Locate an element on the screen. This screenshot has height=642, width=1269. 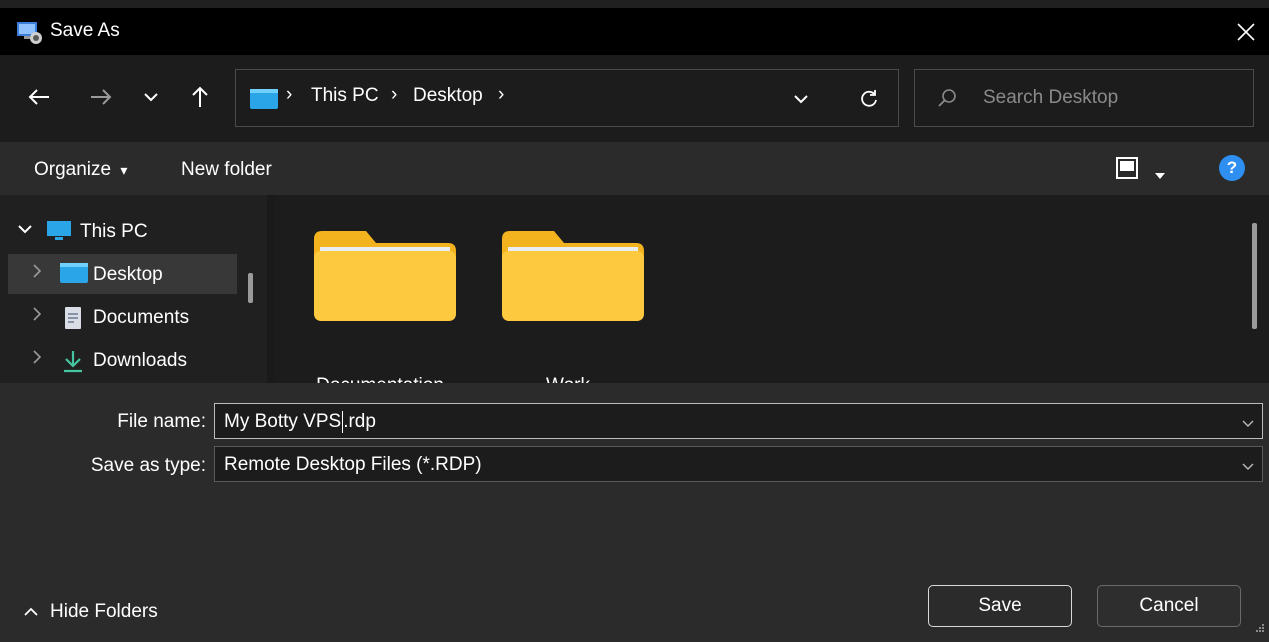
tree-item-desktop: Desktop is located at coordinates (122, 274).